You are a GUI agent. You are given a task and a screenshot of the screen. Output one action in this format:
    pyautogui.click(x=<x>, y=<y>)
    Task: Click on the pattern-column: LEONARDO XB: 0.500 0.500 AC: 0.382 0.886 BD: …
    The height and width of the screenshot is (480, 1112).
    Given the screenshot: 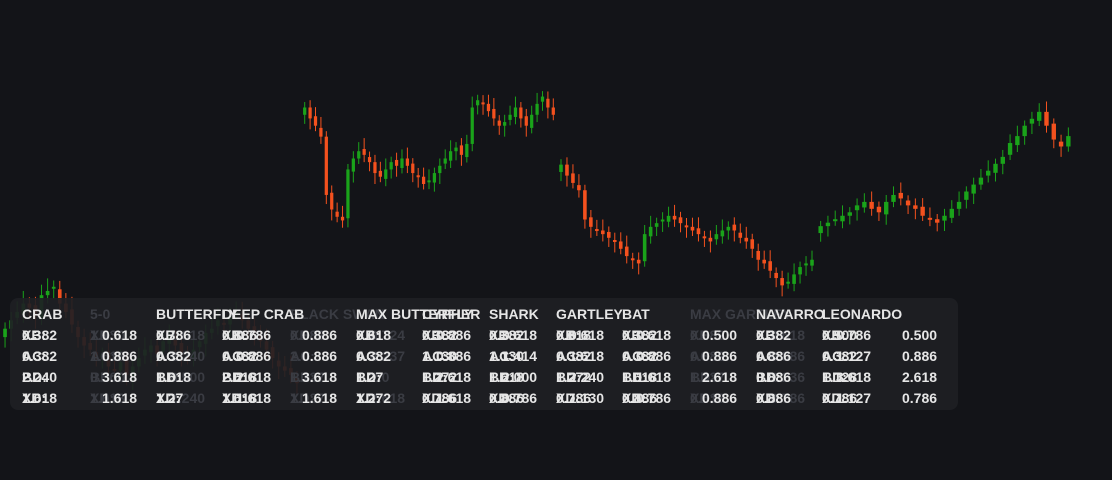 What is the action you would take?
    pyautogui.click(x=889, y=356)
    